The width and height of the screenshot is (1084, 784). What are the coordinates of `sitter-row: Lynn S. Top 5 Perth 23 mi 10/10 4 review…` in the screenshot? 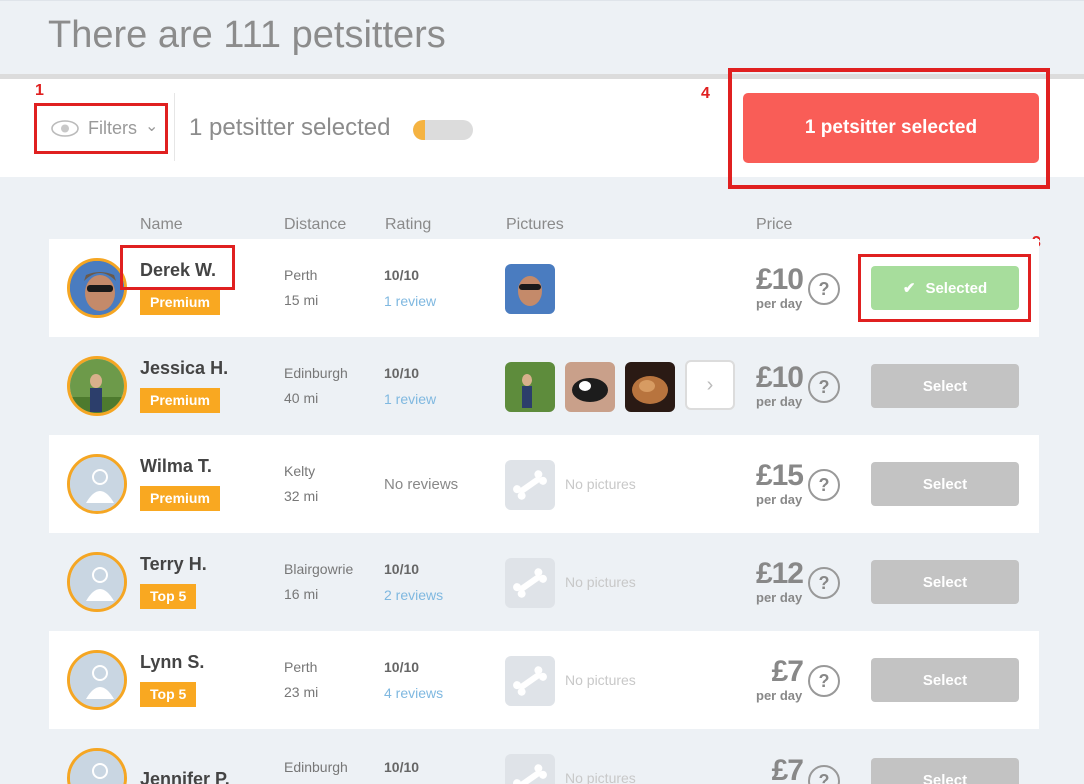 It's located at (544, 680).